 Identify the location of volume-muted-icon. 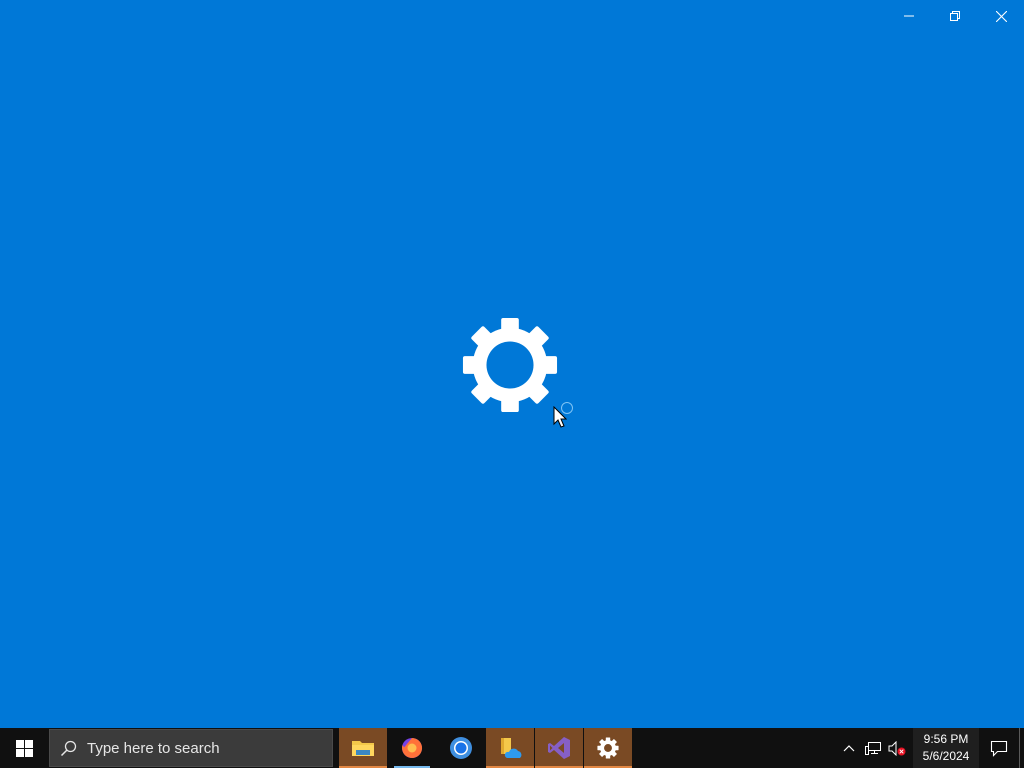
(897, 748).